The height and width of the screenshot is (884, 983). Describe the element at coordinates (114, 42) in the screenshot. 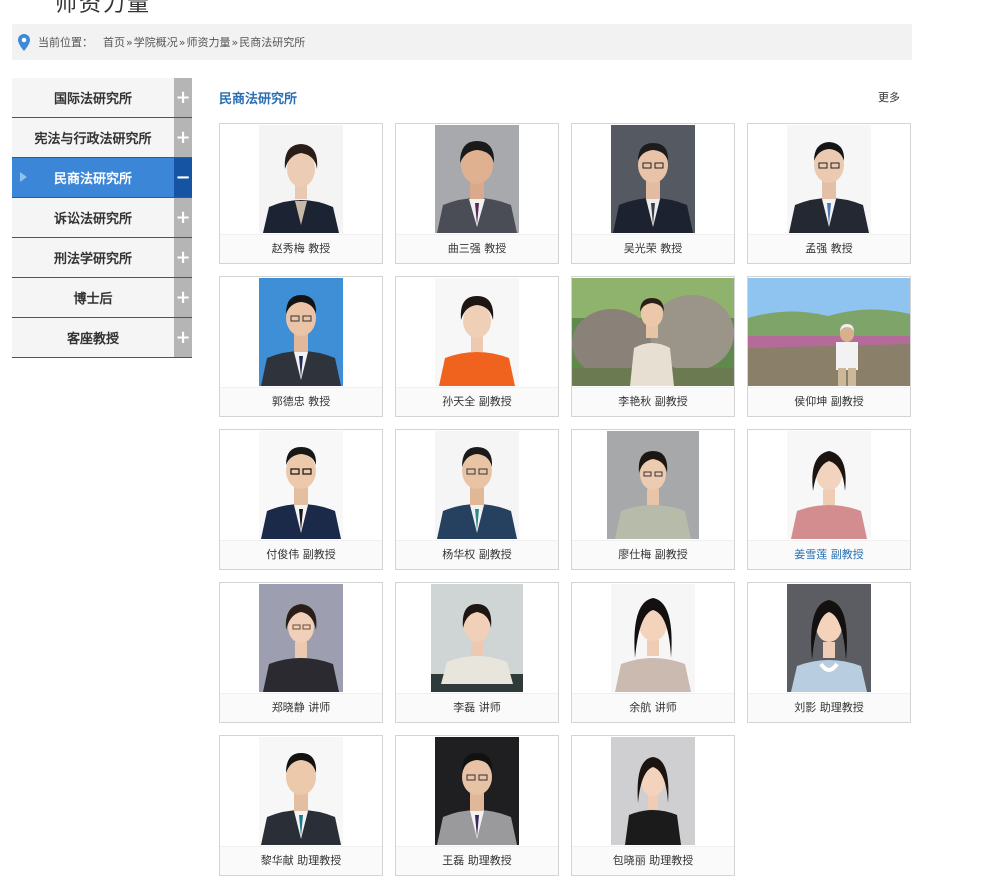

I see `breadcrumb-home-link: 首页` at that location.